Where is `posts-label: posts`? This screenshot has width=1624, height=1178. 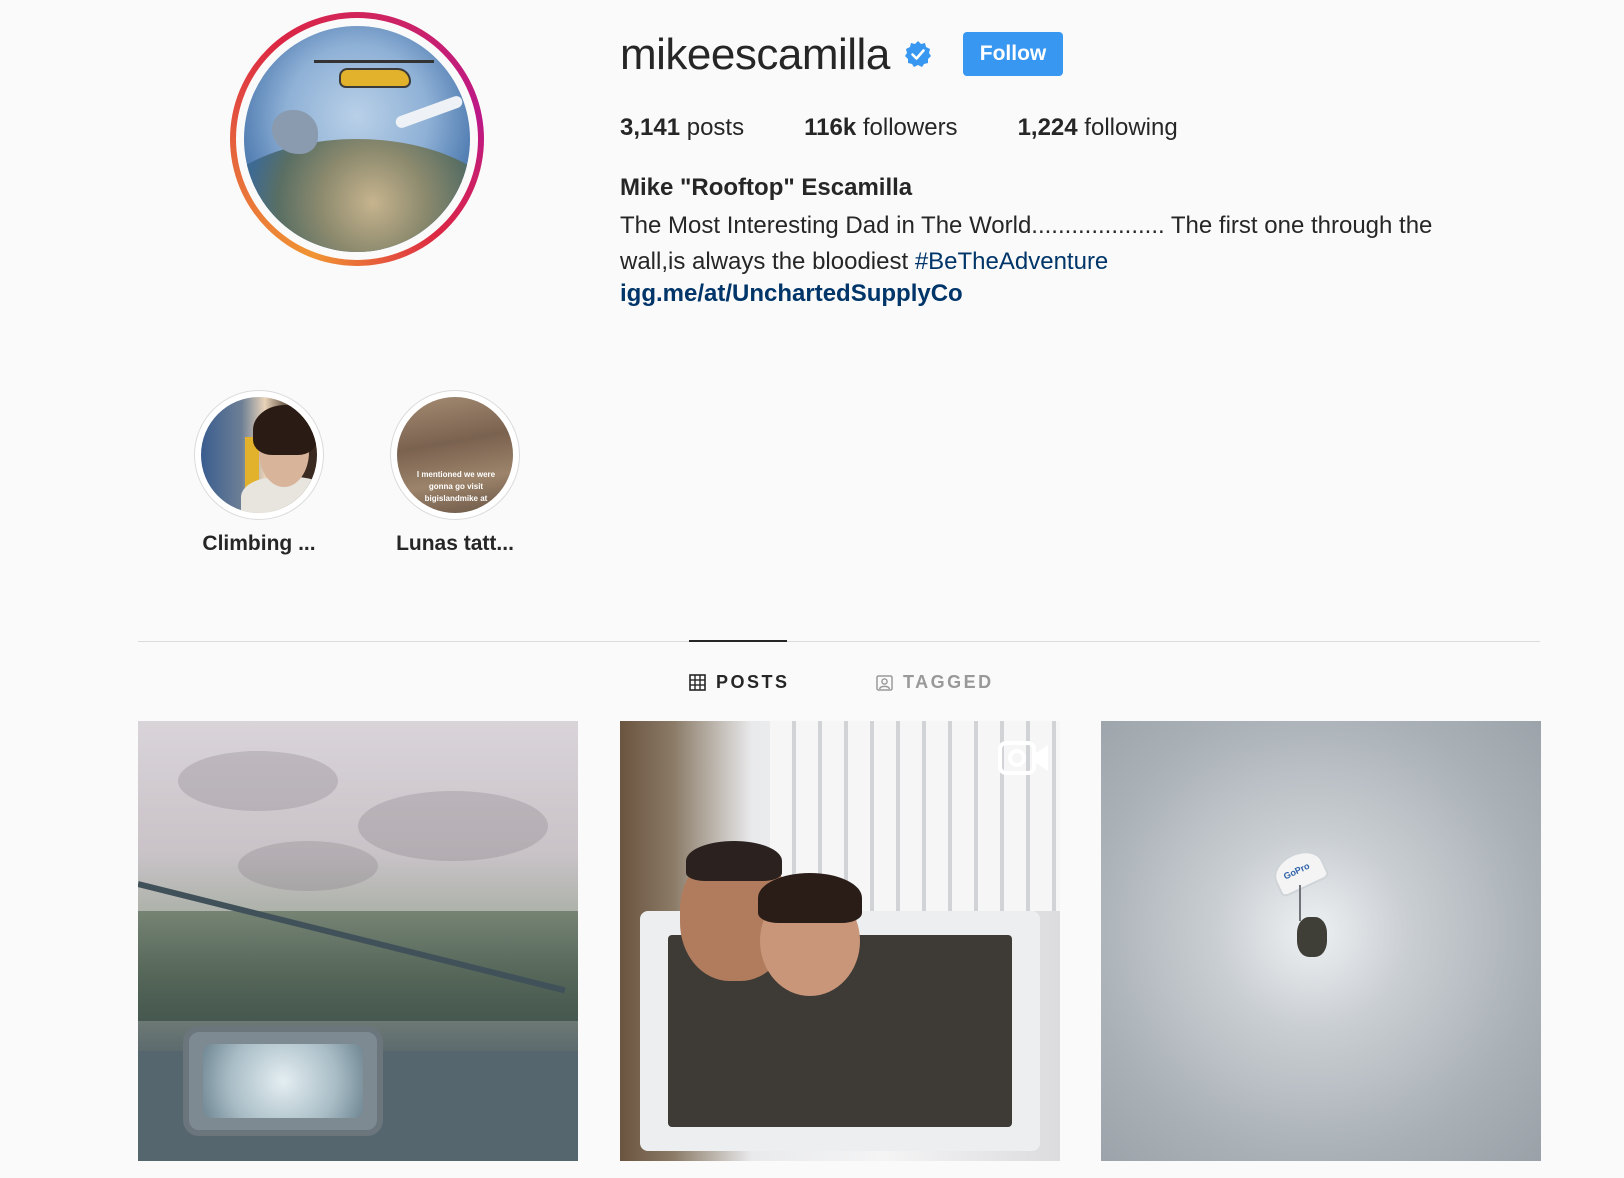
posts-label: posts is located at coordinates (715, 127).